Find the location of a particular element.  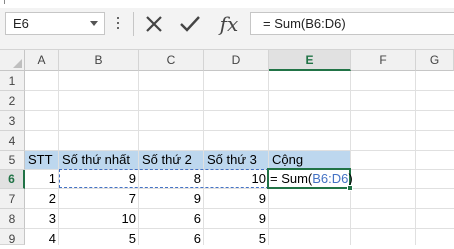

select-all-corner is located at coordinates (12, 60).